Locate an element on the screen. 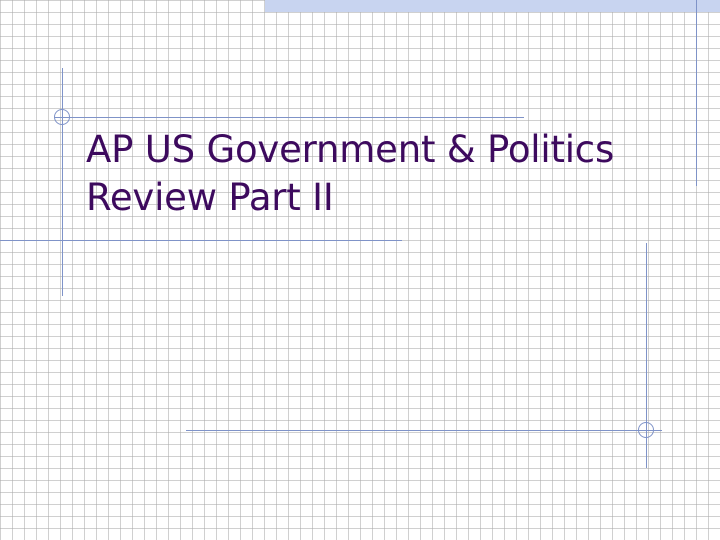  title-underline-rule is located at coordinates (201, 240).